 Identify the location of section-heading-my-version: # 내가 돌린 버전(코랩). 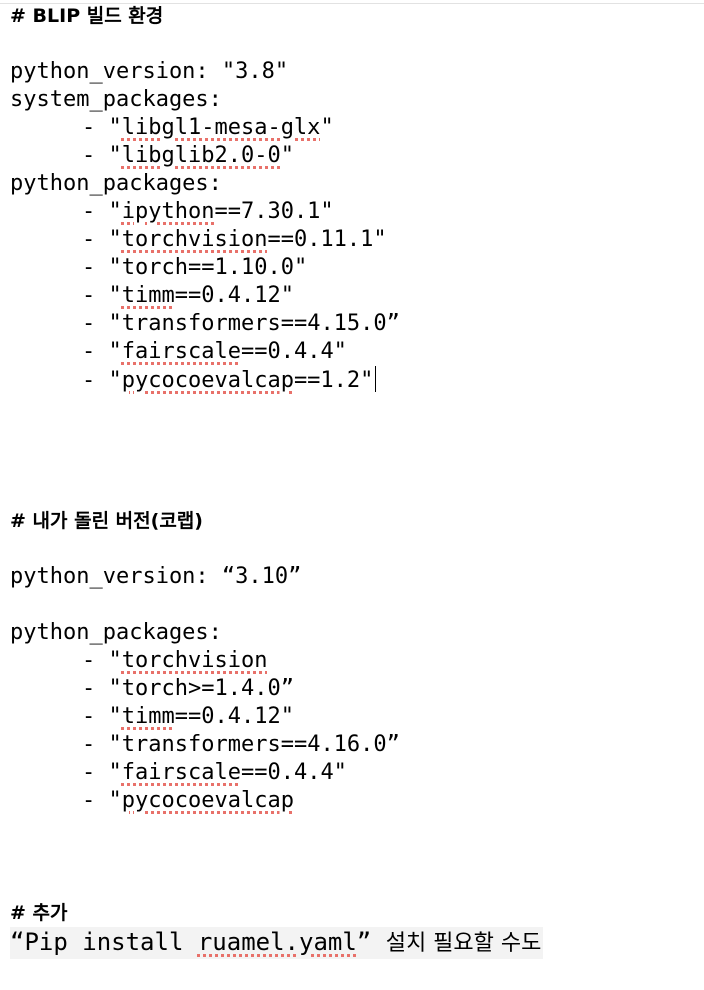
(106, 521).